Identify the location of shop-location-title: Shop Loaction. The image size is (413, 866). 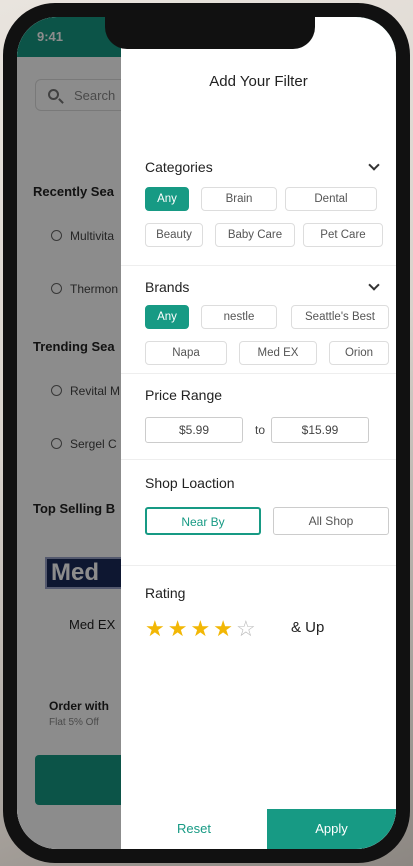
(190, 483).